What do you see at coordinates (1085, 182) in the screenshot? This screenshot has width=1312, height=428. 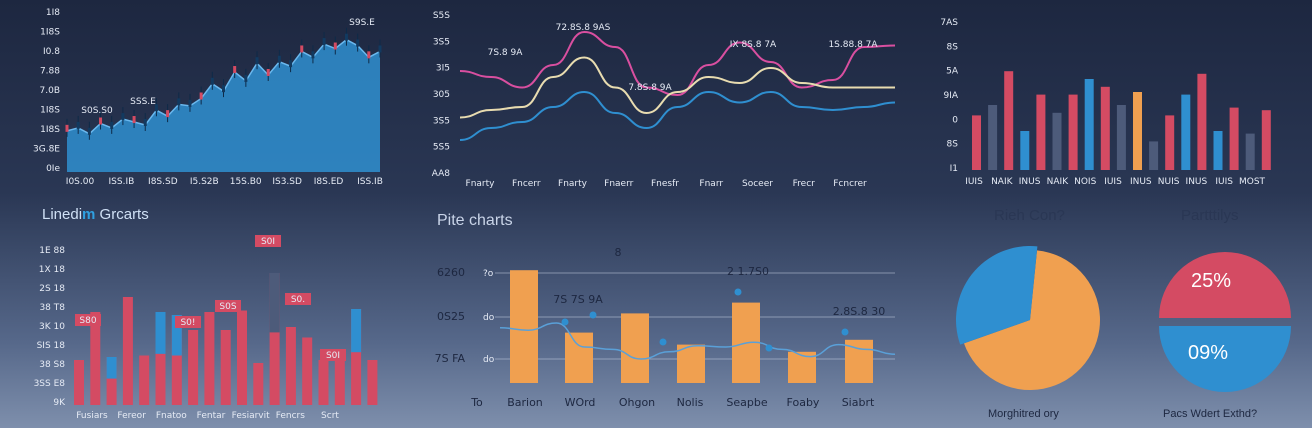 I see `x-tick-label: NOIS` at bounding box center [1085, 182].